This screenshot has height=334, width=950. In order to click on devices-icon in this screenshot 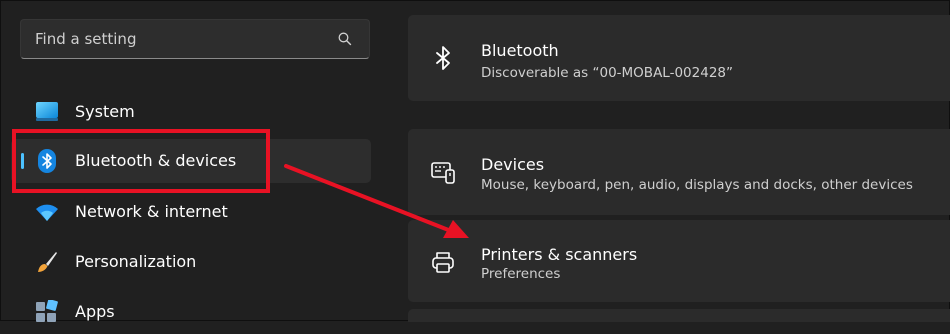, I will do `click(443, 173)`.